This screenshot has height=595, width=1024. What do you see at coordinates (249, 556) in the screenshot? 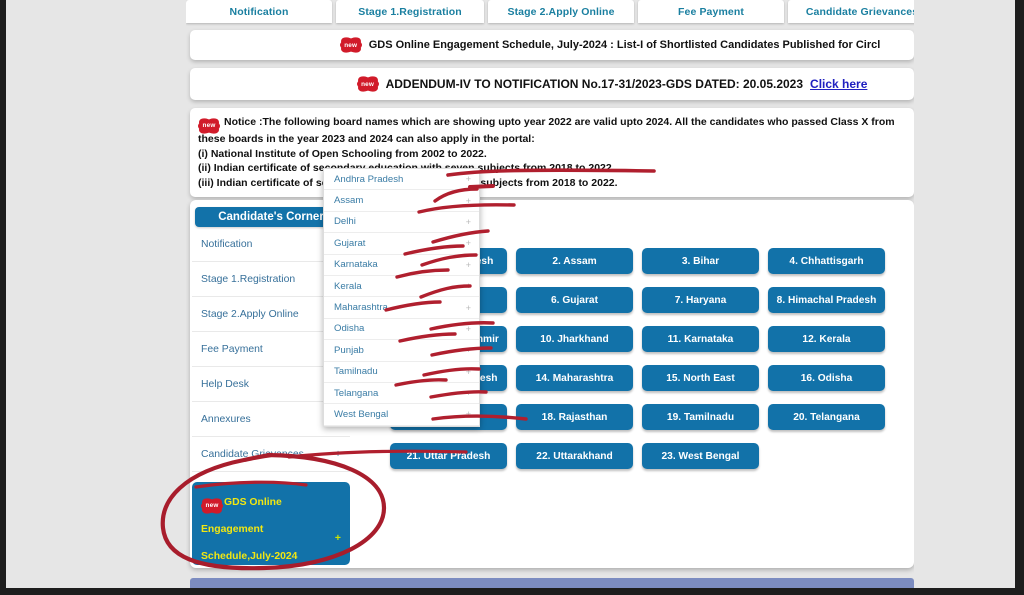
I see `highlight-line-2: Schedule,July-2024 Shortlisted` at bounding box center [249, 556].